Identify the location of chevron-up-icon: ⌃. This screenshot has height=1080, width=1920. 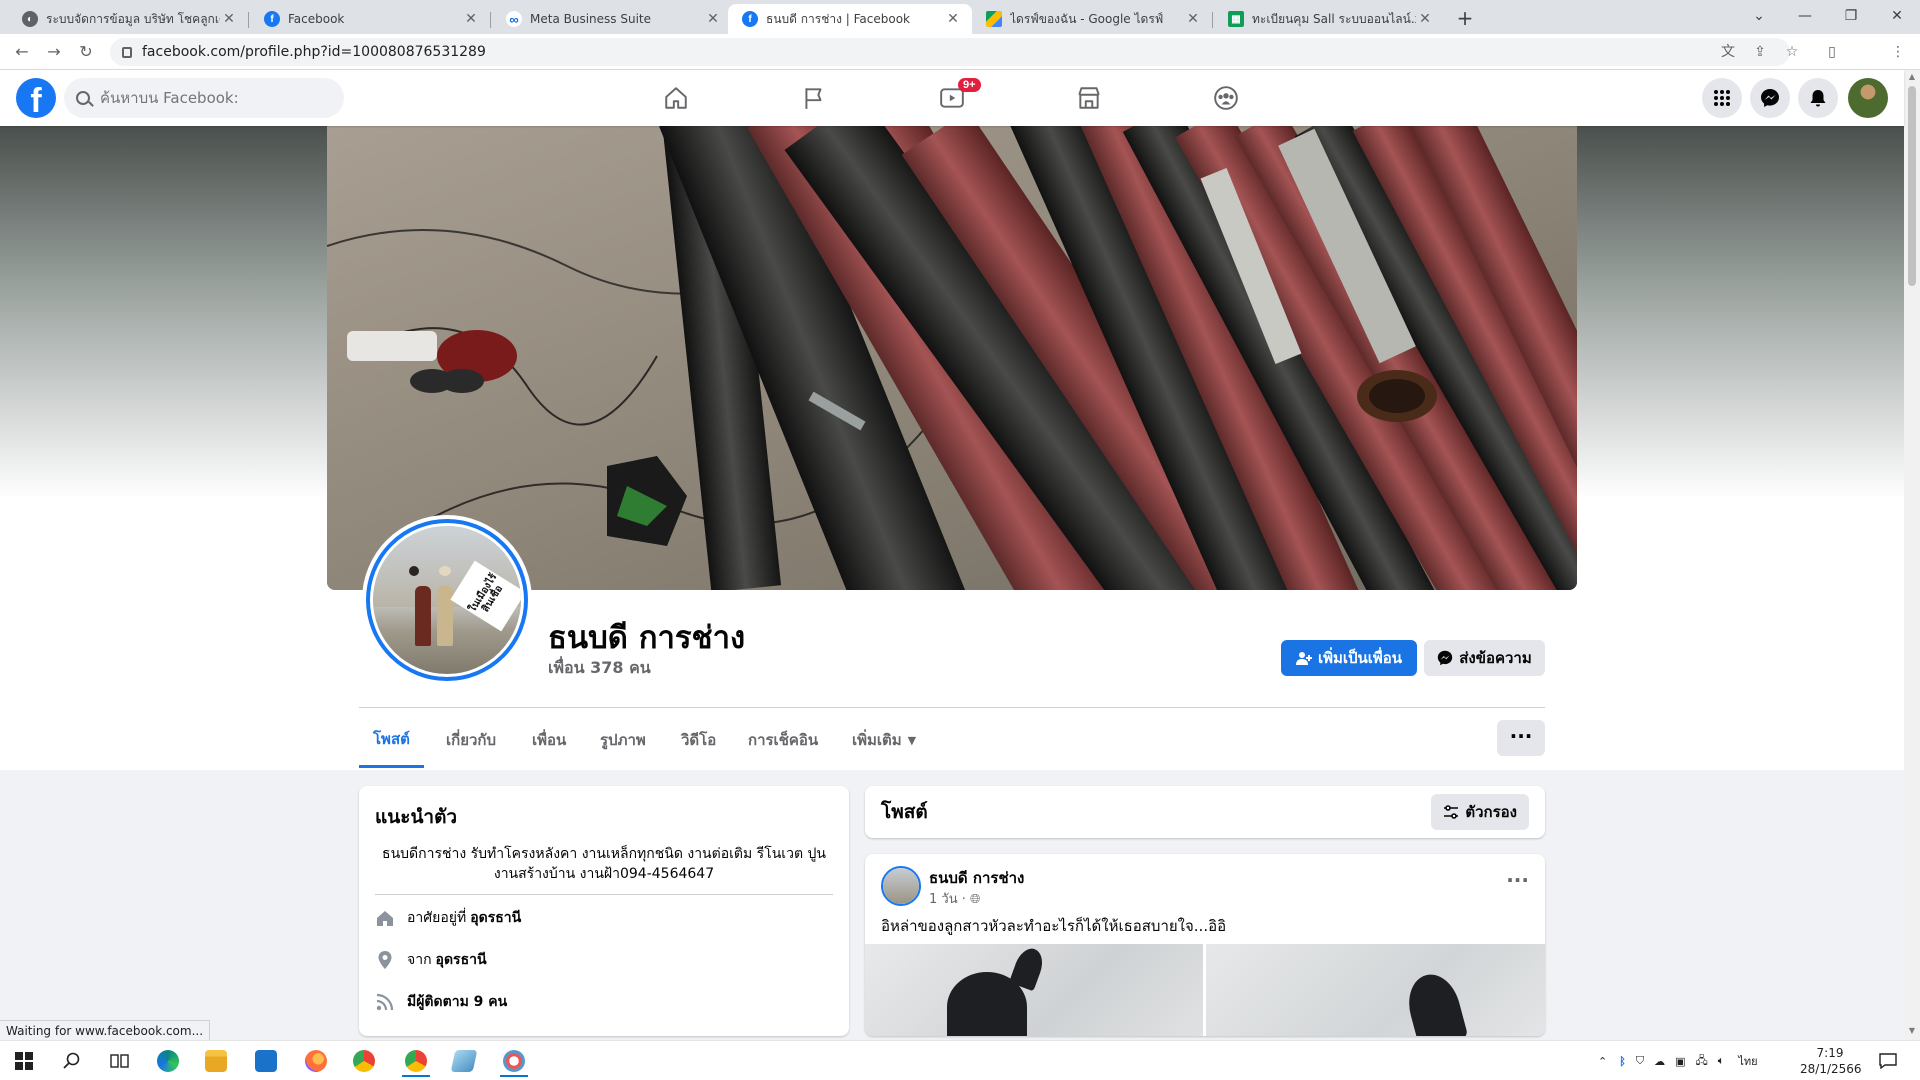
(1602, 1061).